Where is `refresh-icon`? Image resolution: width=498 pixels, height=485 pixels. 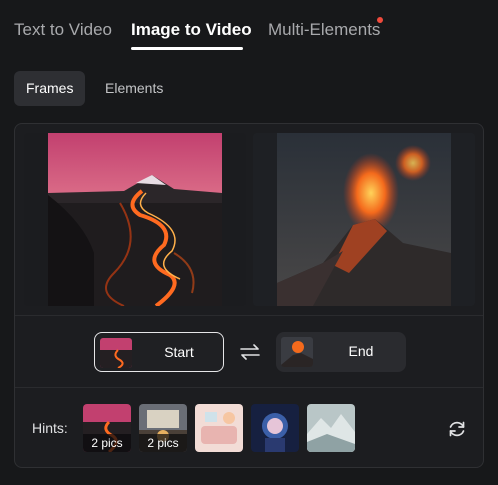
refresh-icon is located at coordinates (457, 429).